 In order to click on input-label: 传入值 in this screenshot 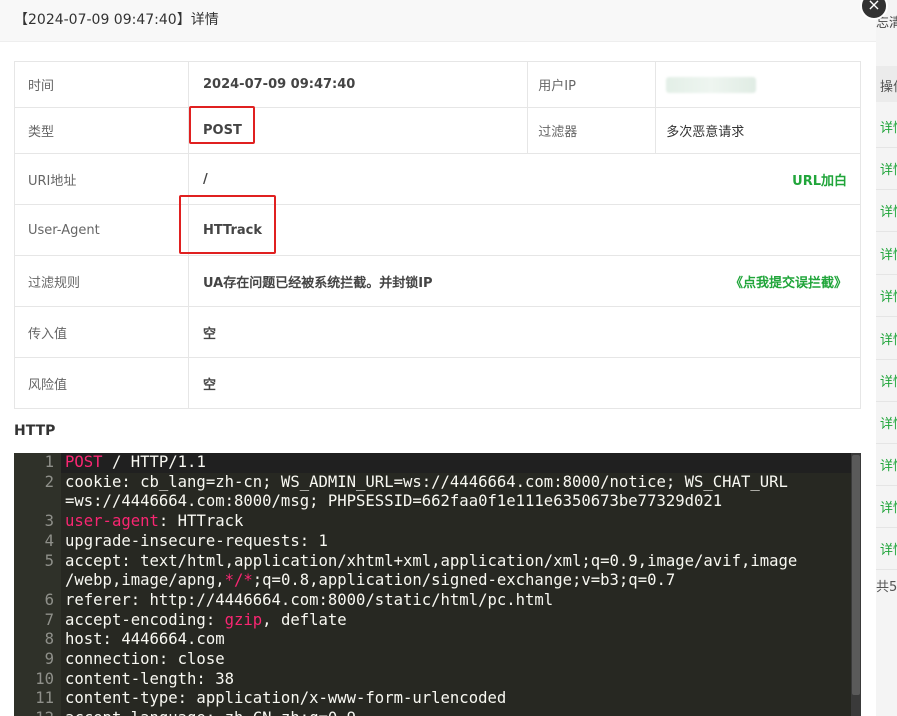, I will do `click(101, 332)`.